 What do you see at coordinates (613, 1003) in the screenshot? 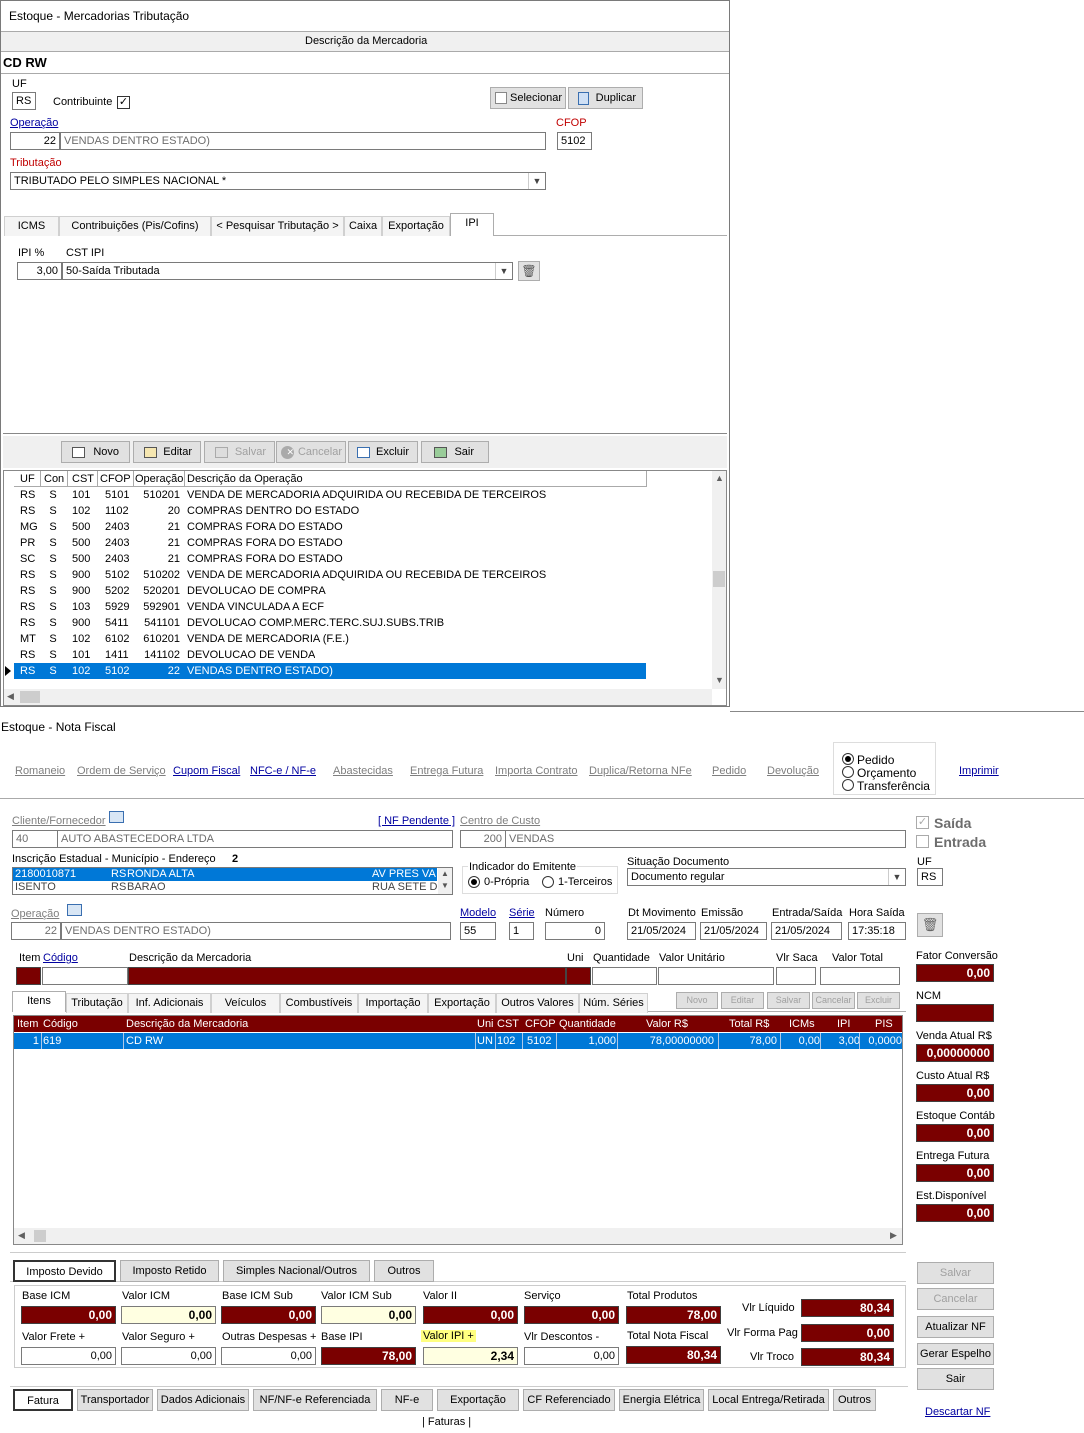
I see `tab-num-series: Núm. Séries` at bounding box center [613, 1003].